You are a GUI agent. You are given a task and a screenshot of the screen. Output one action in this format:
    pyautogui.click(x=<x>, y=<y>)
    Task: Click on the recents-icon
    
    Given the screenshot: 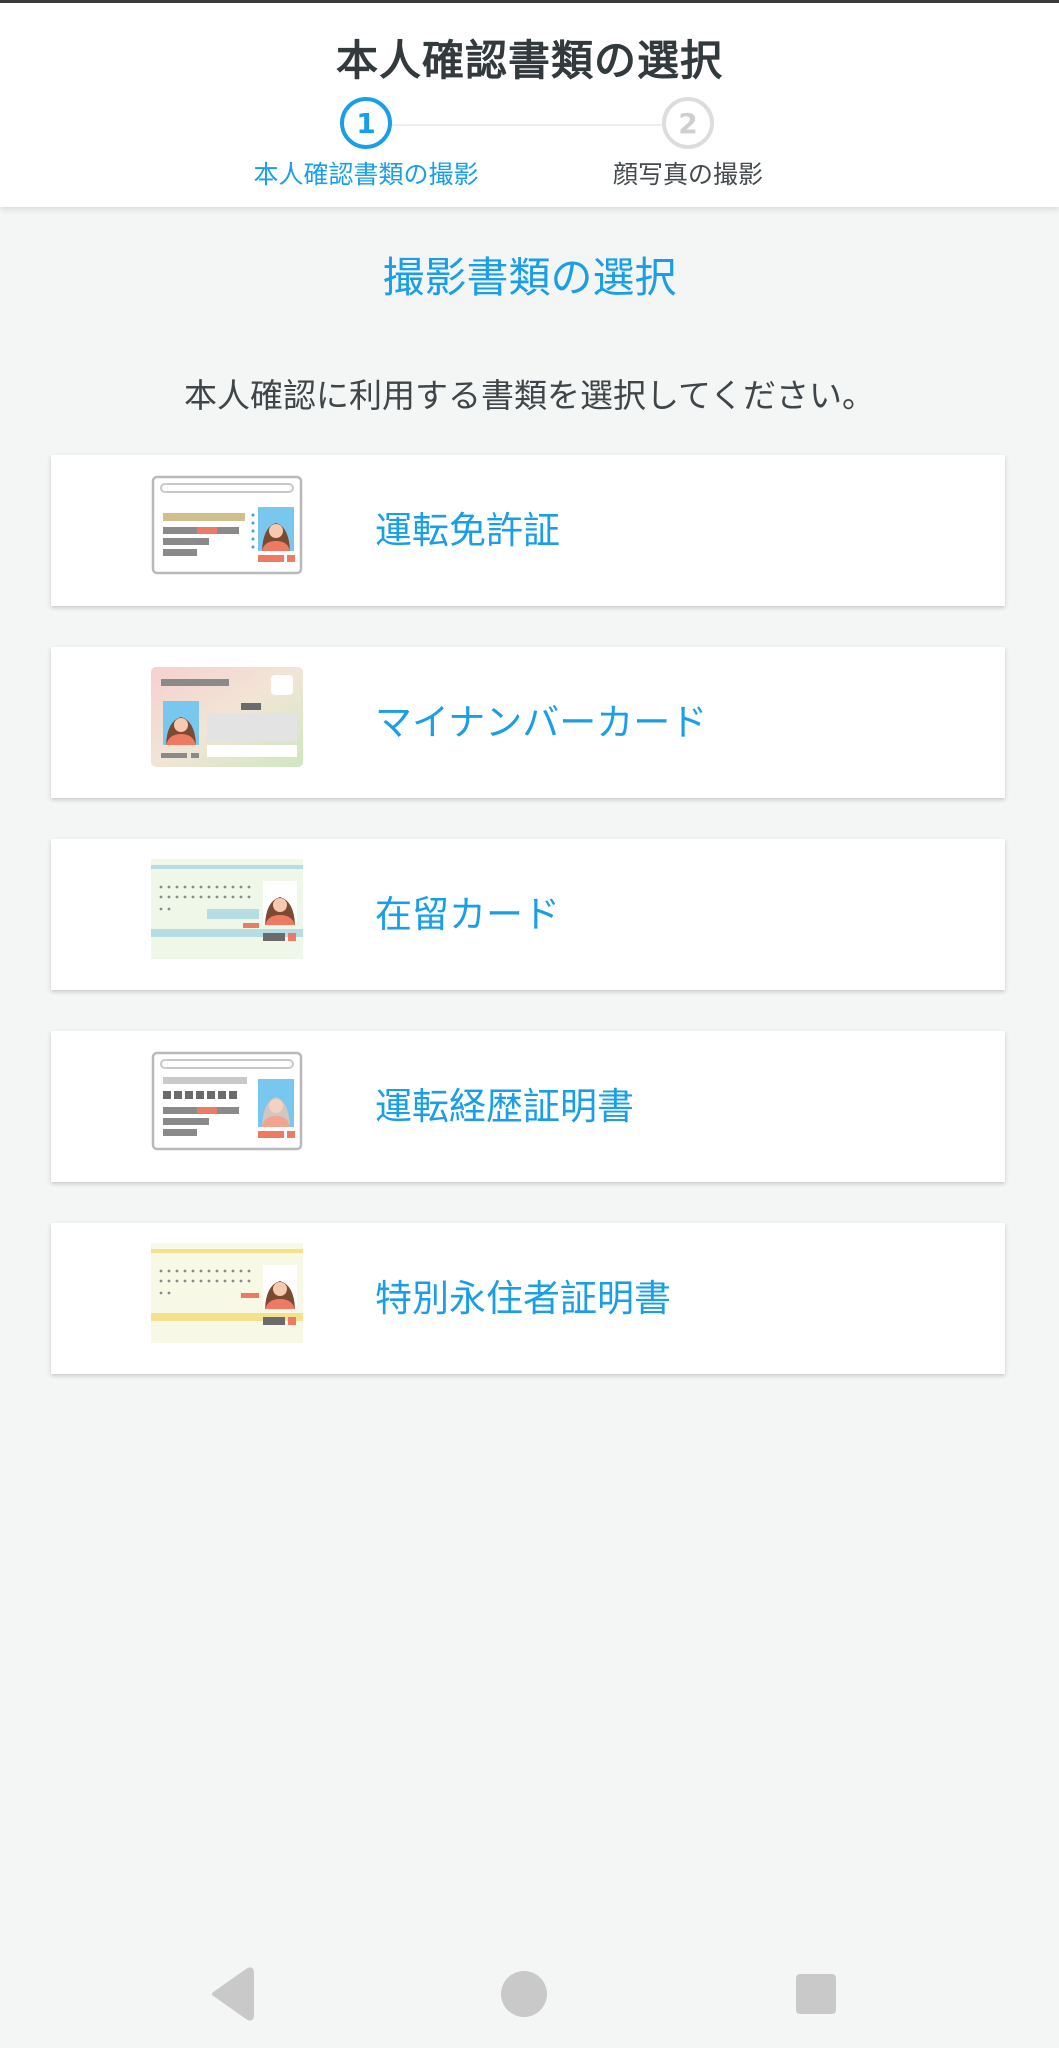 What is the action you would take?
    pyautogui.click(x=816, y=1994)
    